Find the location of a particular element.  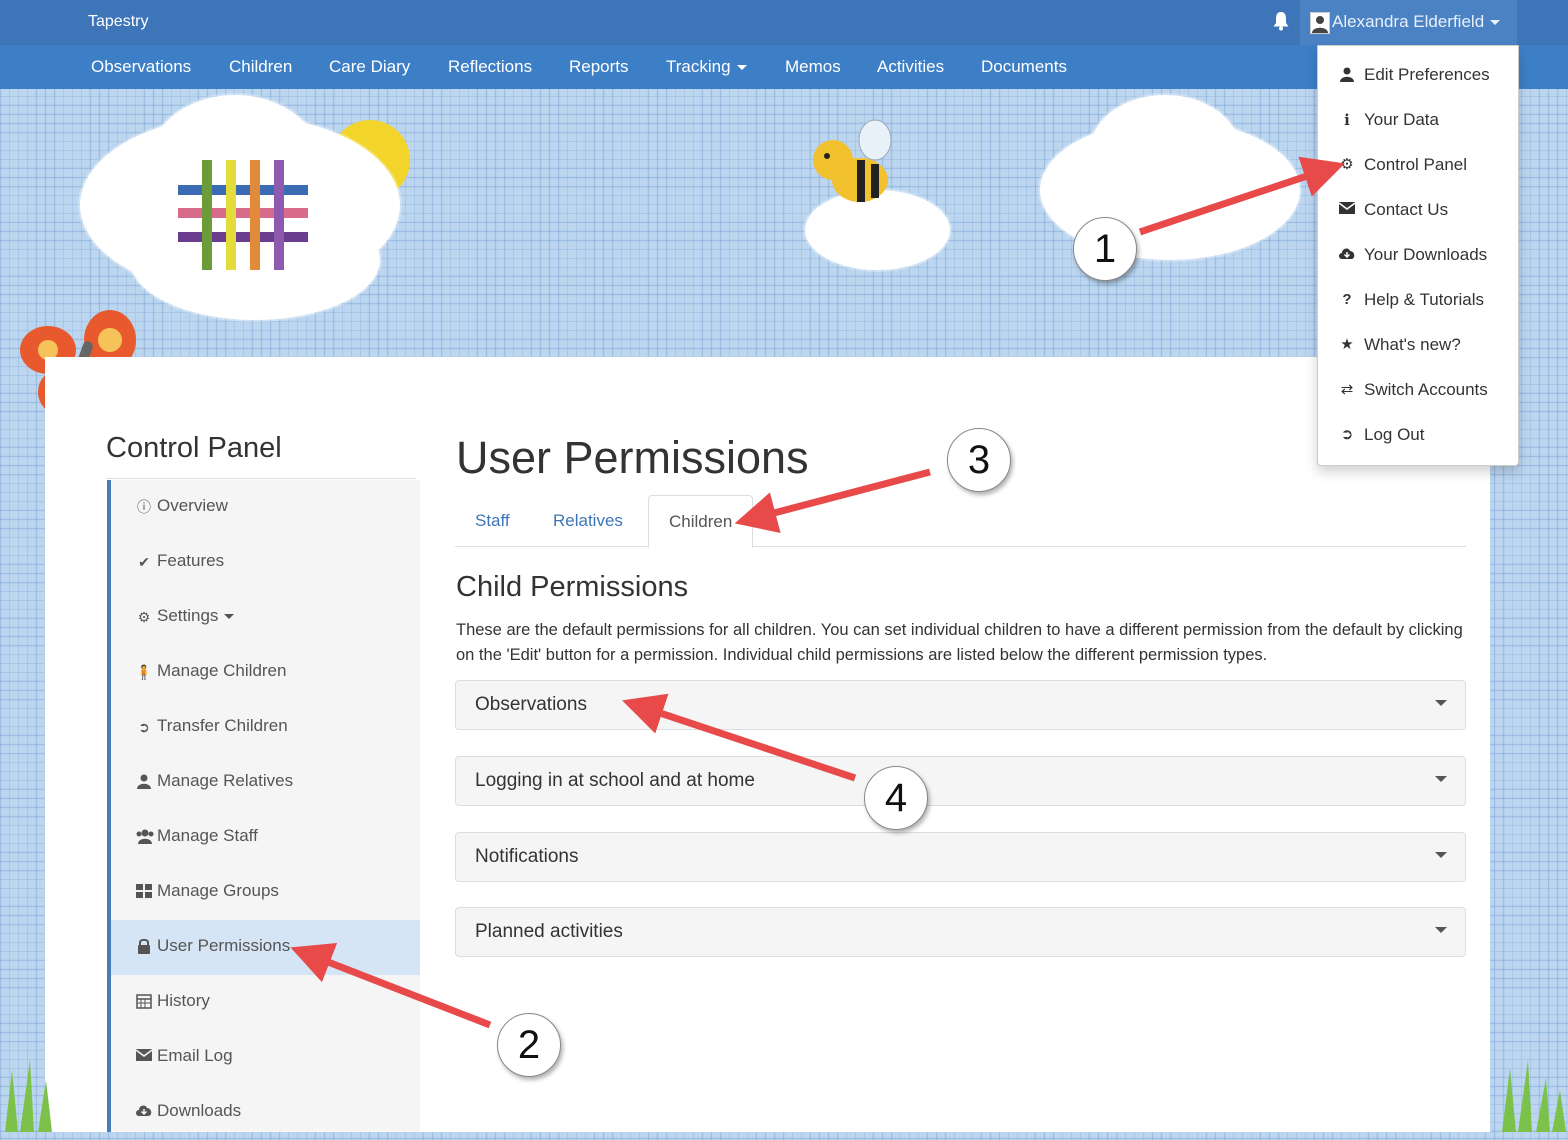

callout-badge: 1 is located at coordinates (1105, 249).